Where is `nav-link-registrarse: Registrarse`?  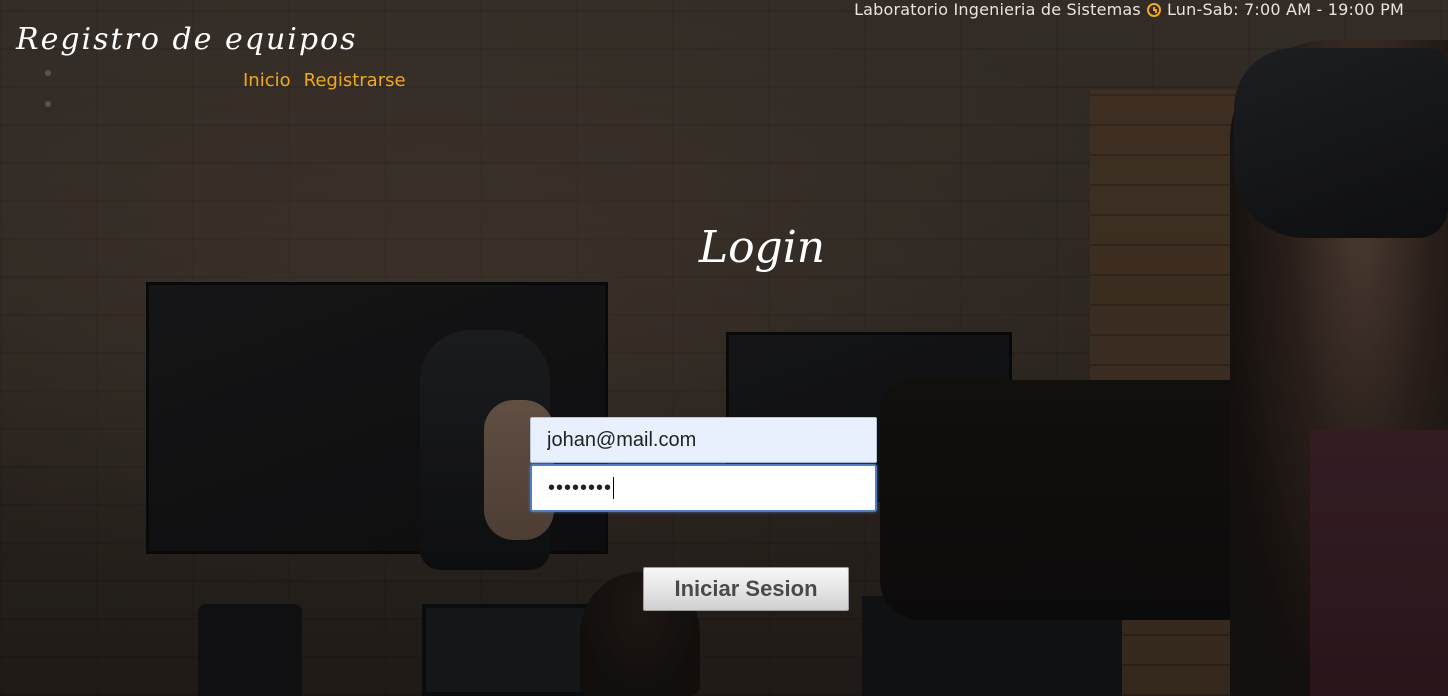
nav-link-registrarse: Registrarse is located at coordinates (355, 80).